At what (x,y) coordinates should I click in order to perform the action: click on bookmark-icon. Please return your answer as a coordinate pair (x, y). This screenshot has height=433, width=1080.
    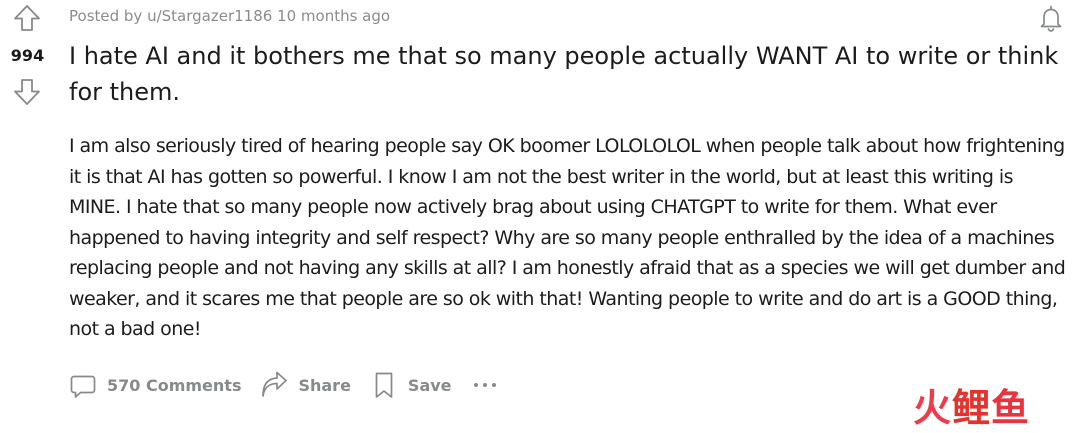
    Looking at the image, I should click on (384, 385).